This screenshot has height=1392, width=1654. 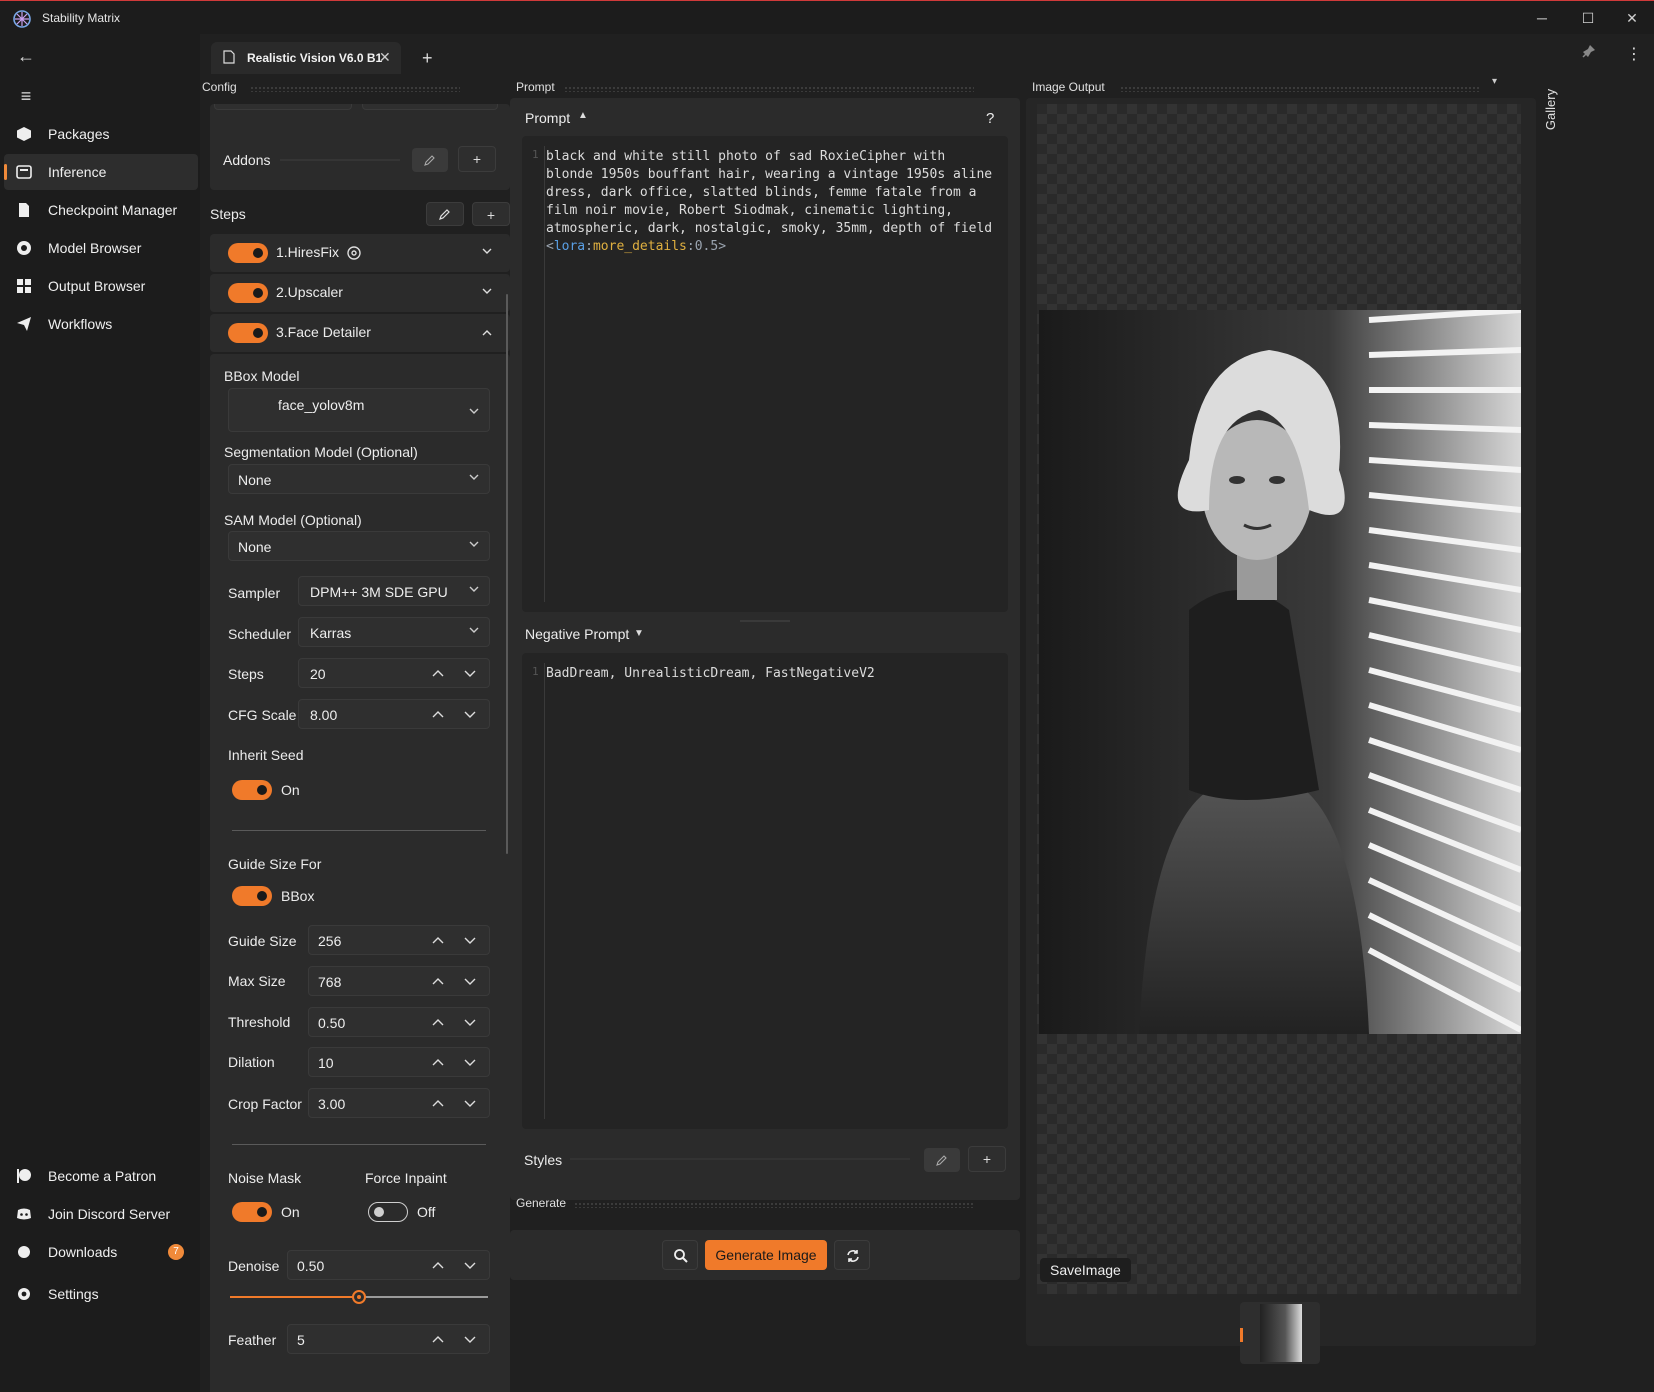 What do you see at coordinates (354, 253) in the screenshot?
I see `gear-icon` at bounding box center [354, 253].